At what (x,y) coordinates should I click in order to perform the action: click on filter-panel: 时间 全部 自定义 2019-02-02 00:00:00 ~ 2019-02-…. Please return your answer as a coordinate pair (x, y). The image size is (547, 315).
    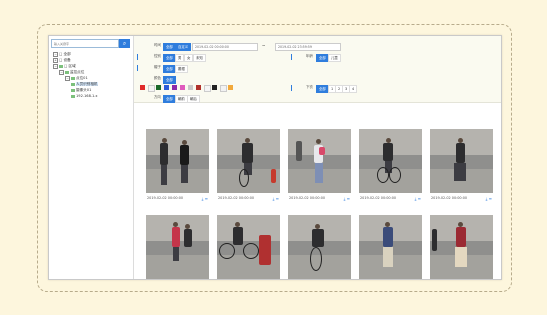
    Looking at the image, I should click on (317, 69).